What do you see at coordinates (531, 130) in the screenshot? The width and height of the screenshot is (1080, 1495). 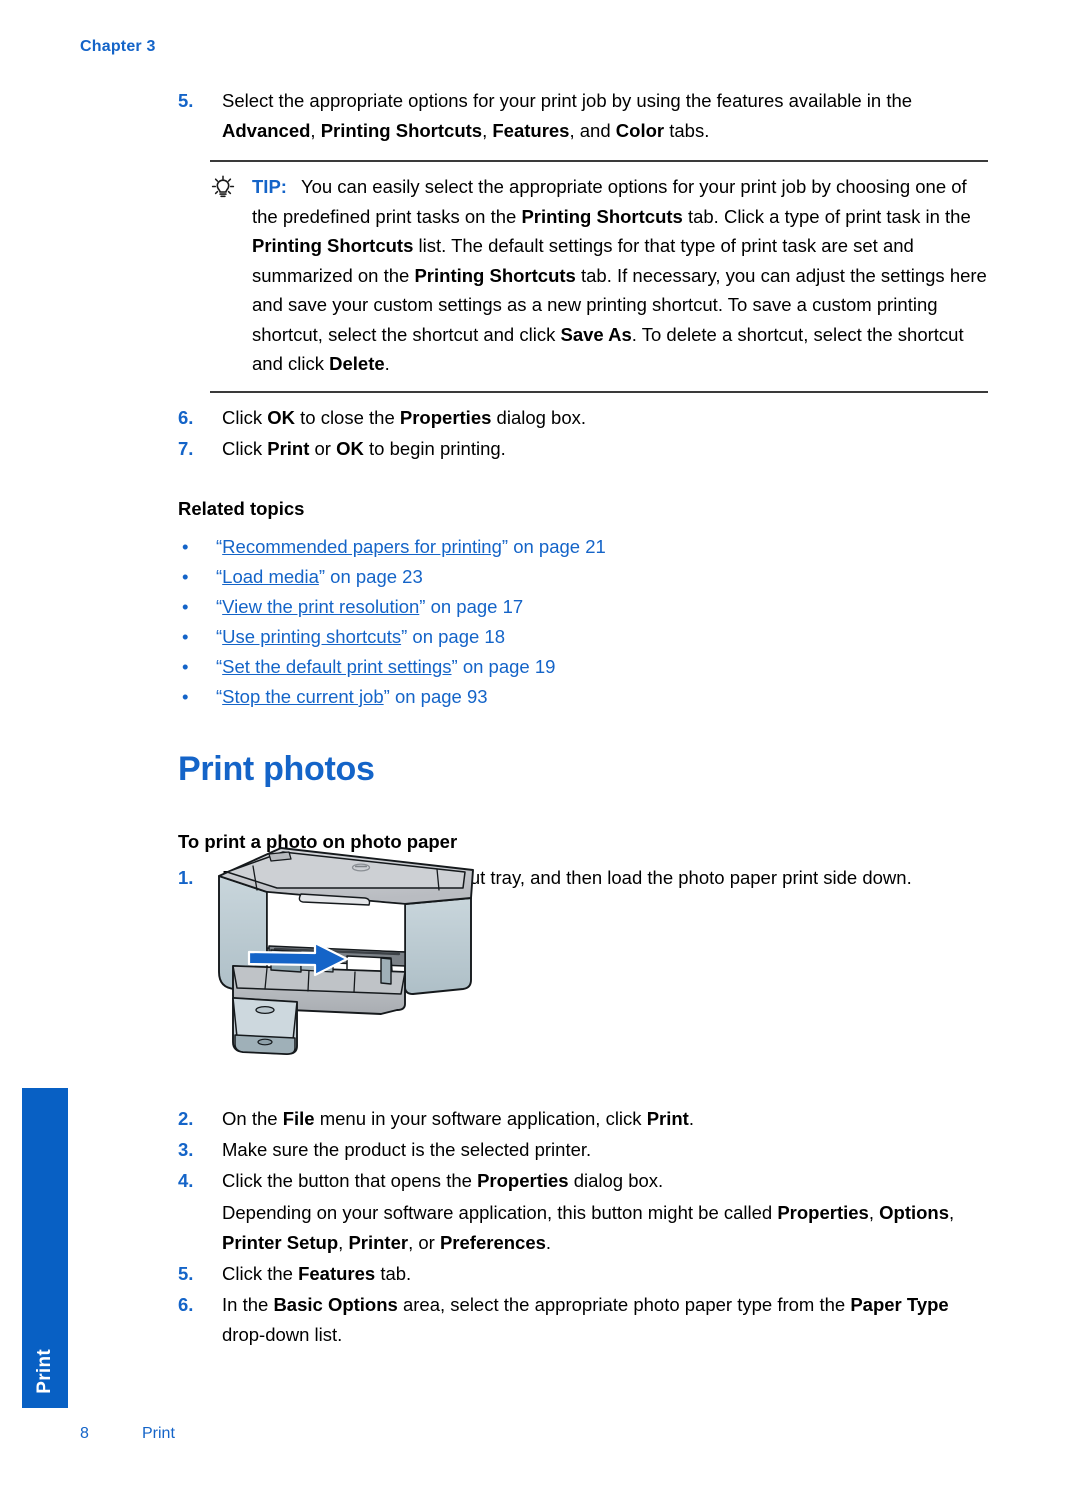 I see `step-0-run-5: Features` at bounding box center [531, 130].